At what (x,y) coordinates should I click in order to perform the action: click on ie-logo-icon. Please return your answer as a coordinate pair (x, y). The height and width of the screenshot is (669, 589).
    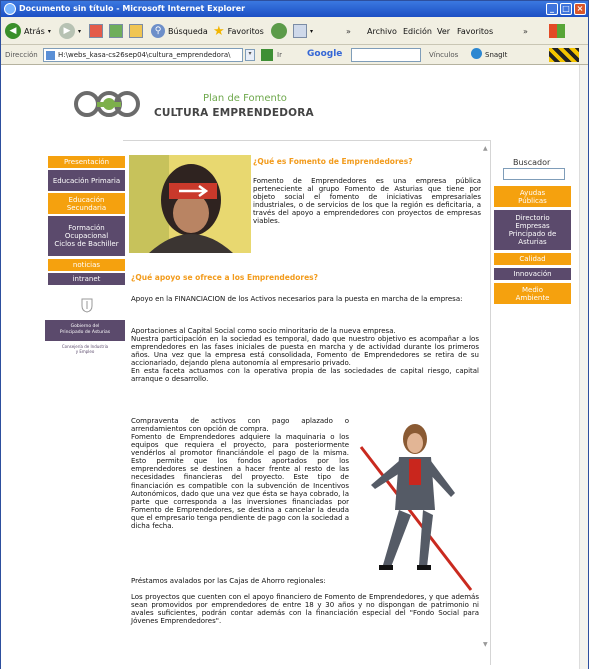
    Looking at the image, I should click on (10, 9).